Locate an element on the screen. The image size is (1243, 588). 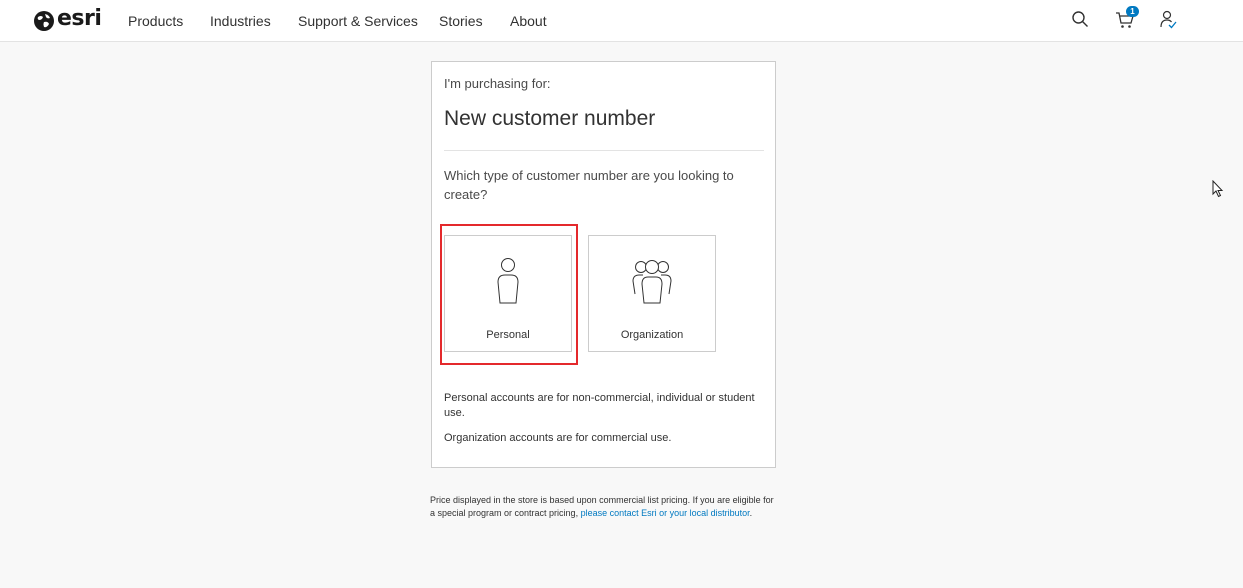
organization-option-button: Organization is located at coordinates (652, 293).